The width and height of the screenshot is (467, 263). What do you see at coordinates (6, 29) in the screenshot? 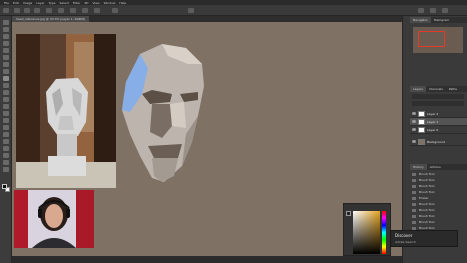
I see `marquee-tool-icon` at bounding box center [6, 29].